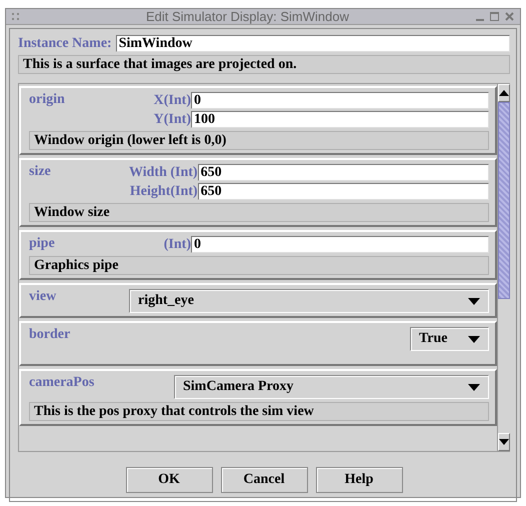 The height and width of the screenshot is (506, 526). I want to click on dialog-button: OK, so click(169, 480).